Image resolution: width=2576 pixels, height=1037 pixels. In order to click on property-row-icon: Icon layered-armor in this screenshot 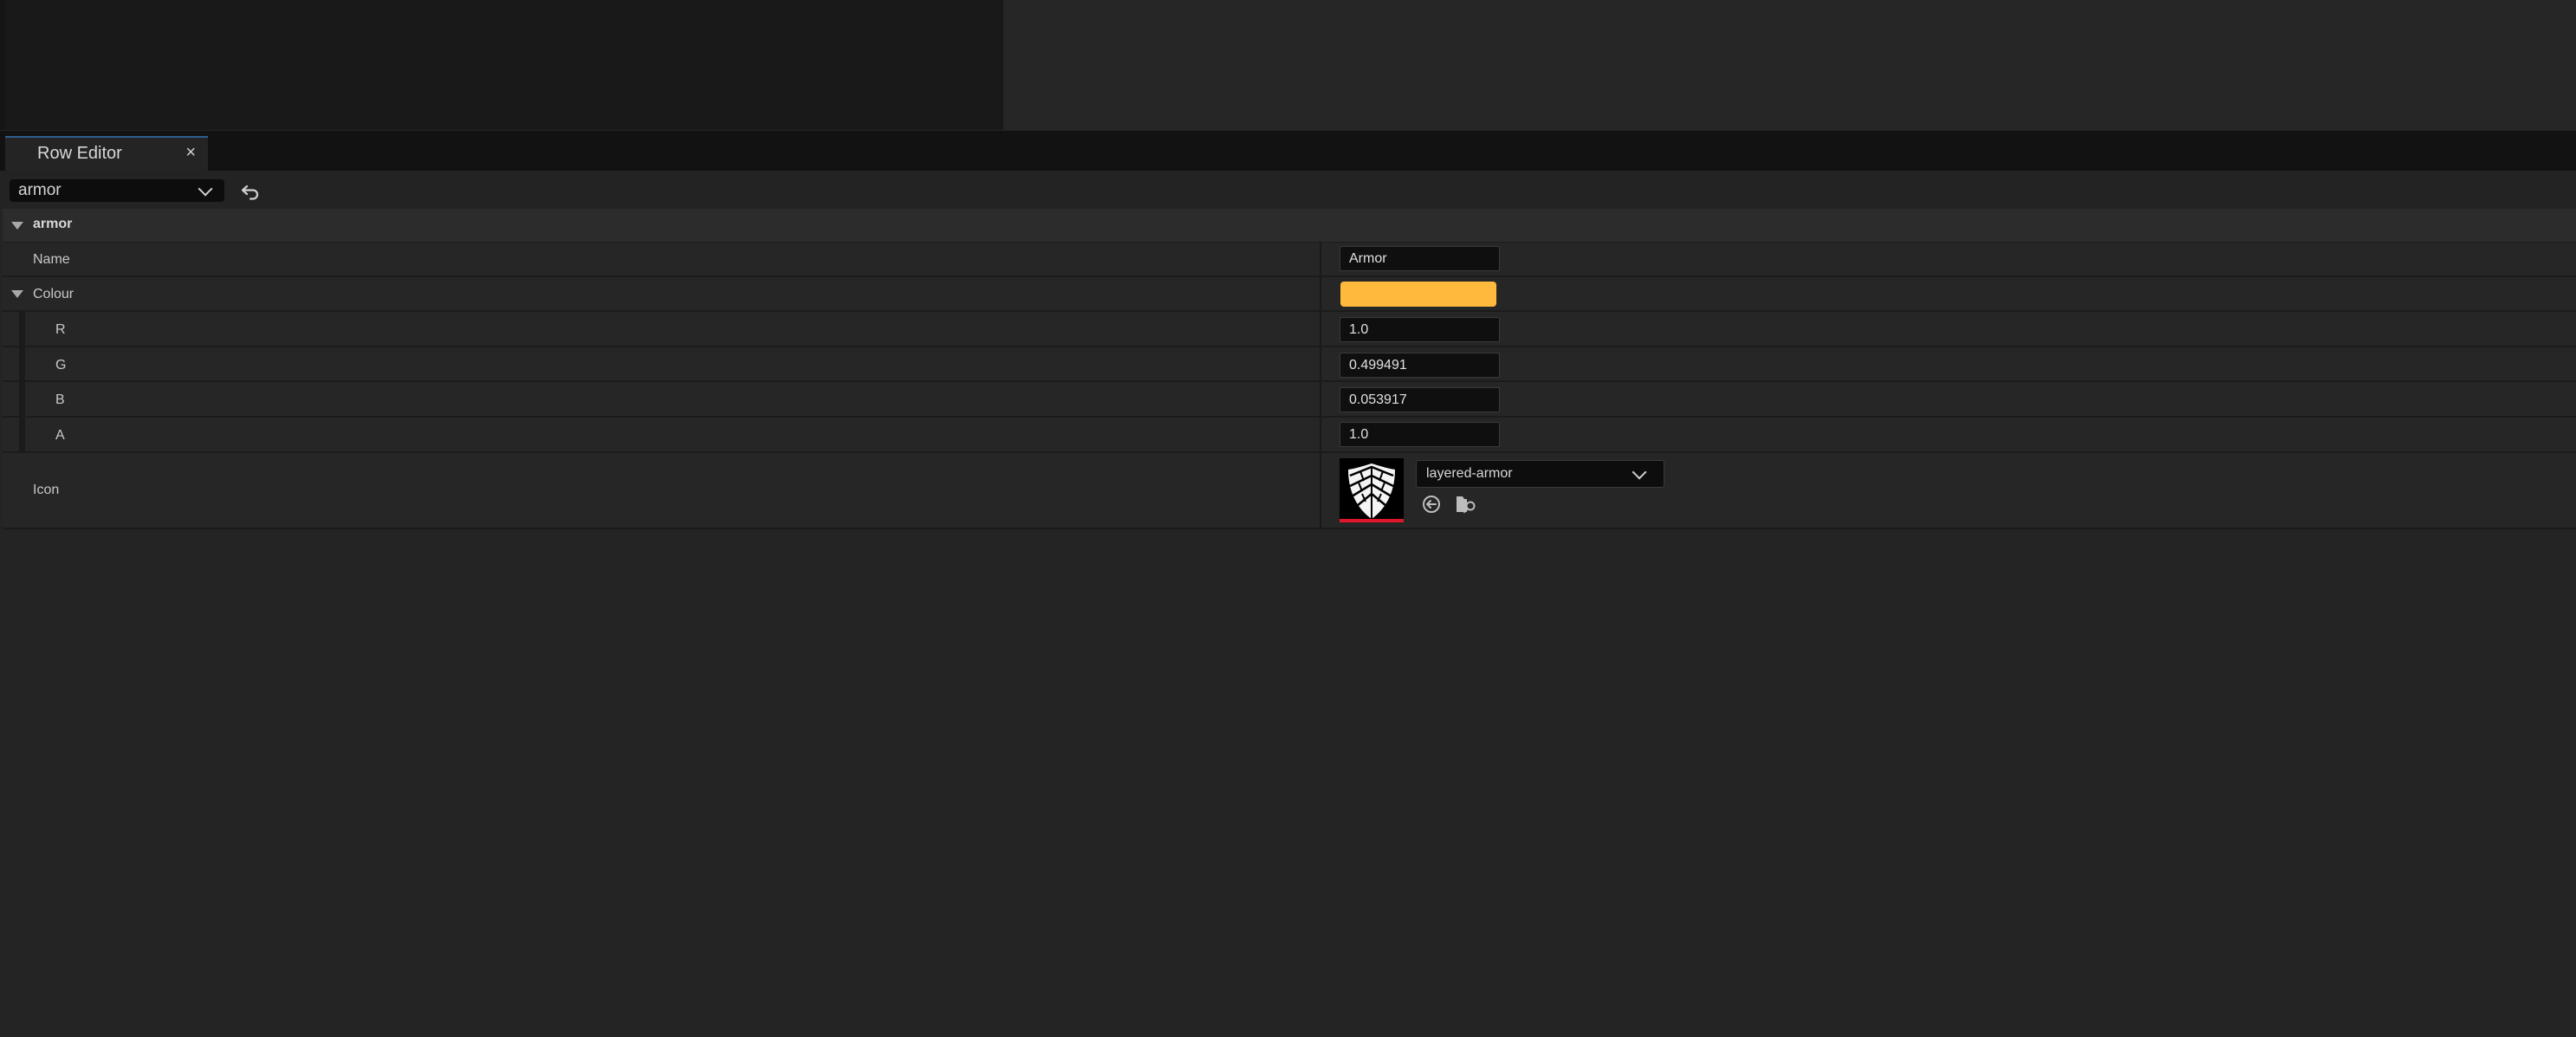, I will do `click(1290, 491)`.